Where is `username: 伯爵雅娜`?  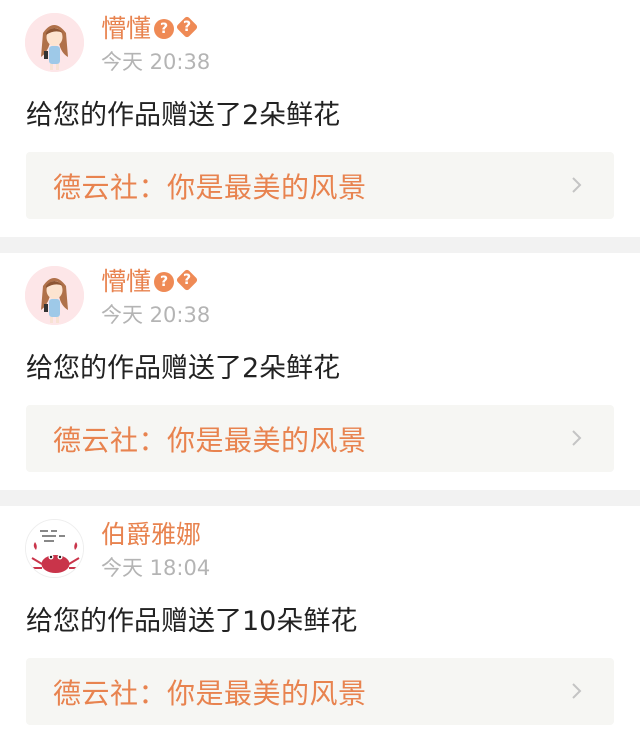
username: 伯爵雅娜 is located at coordinates (151, 535).